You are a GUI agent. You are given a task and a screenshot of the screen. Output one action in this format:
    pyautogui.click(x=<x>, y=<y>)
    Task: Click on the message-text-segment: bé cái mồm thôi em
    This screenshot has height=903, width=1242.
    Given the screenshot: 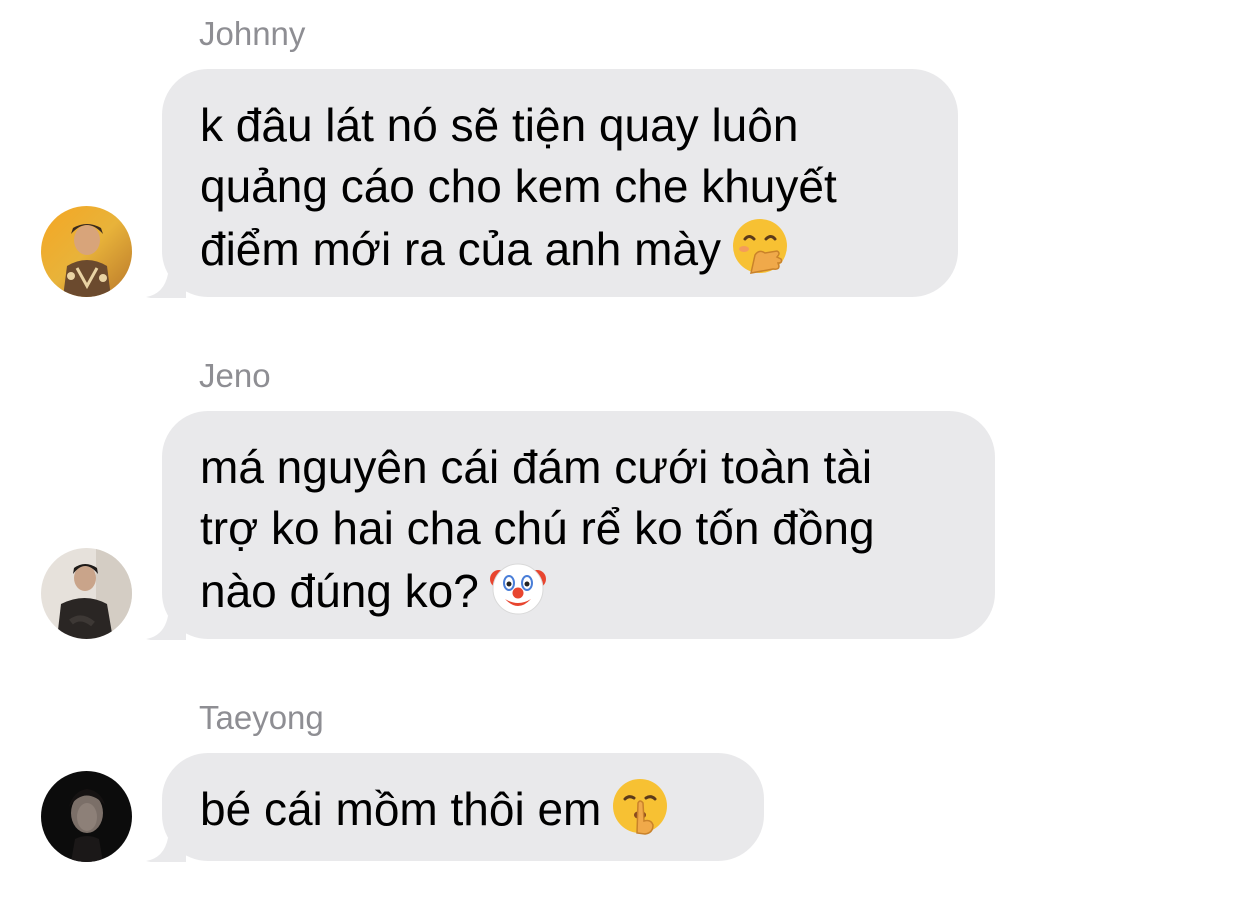 What is the action you would take?
    pyautogui.click(x=401, y=809)
    